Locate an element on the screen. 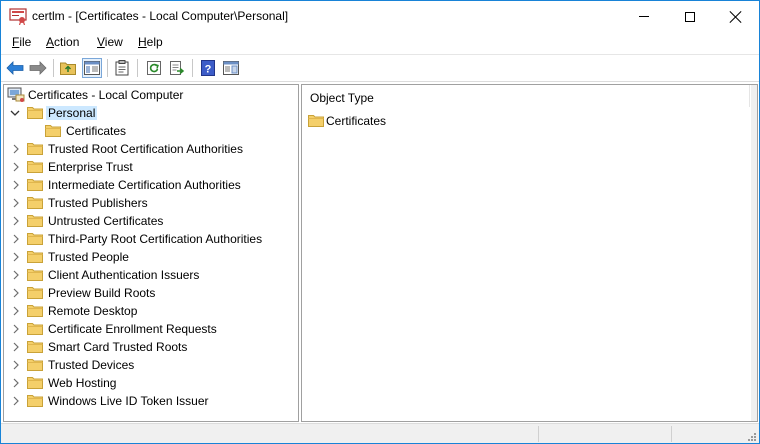 This screenshot has width=760, height=444. tree-item-label: Certificates is located at coordinates (96, 131).